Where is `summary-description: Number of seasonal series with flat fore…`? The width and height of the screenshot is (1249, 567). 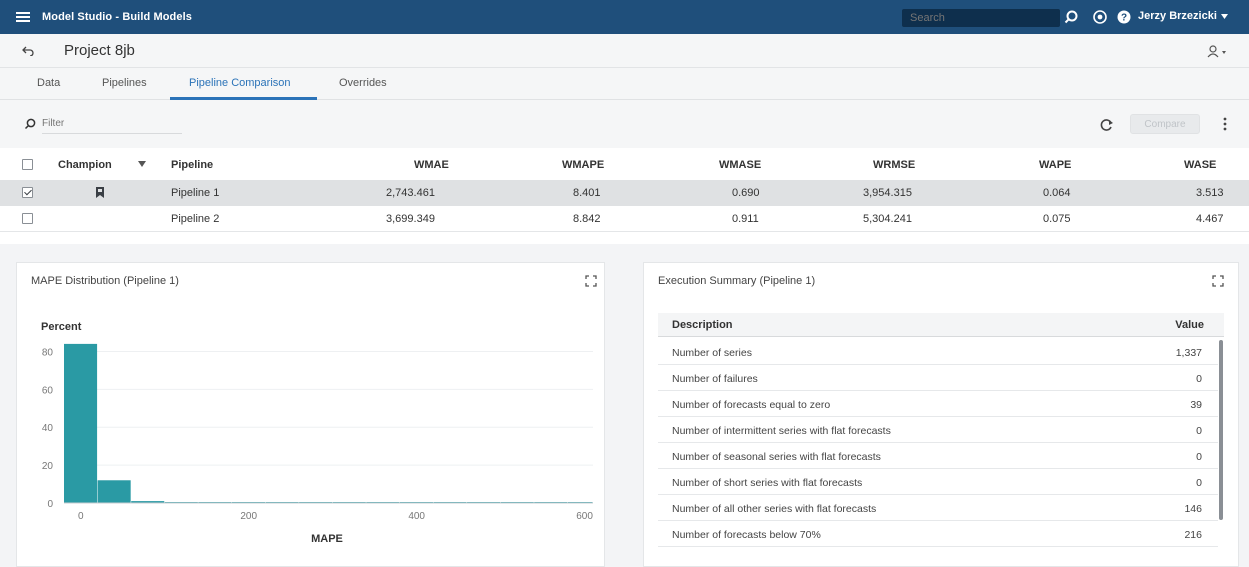
summary-description: Number of seasonal series with flat fore… is located at coordinates (776, 457).